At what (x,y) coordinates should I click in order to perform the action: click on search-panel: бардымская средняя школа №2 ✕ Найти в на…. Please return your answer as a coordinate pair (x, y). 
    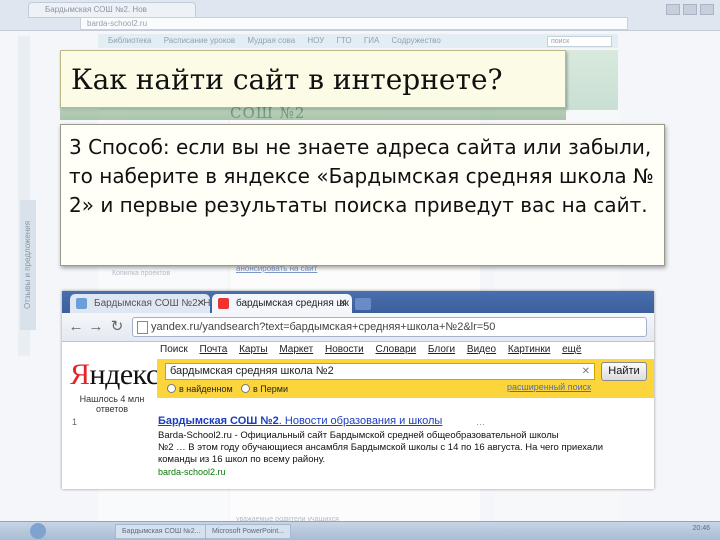
    Looking at the image, I should click on (405, 378).